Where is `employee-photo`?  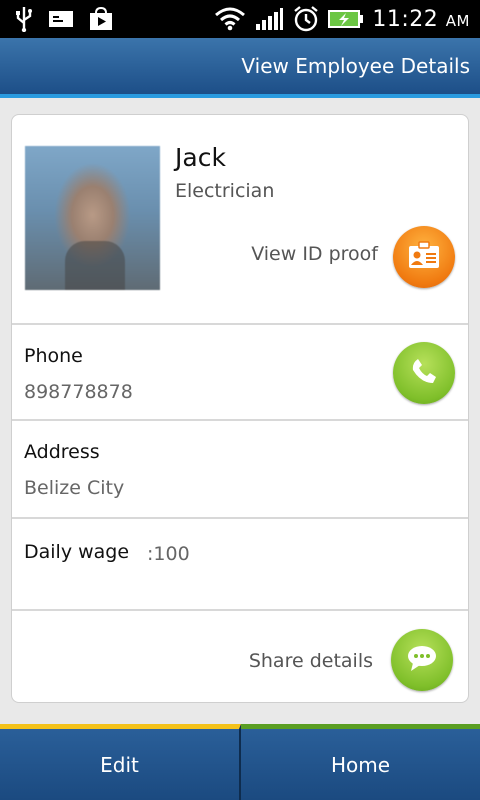 employee-photo is located at coordinates (92, 218).